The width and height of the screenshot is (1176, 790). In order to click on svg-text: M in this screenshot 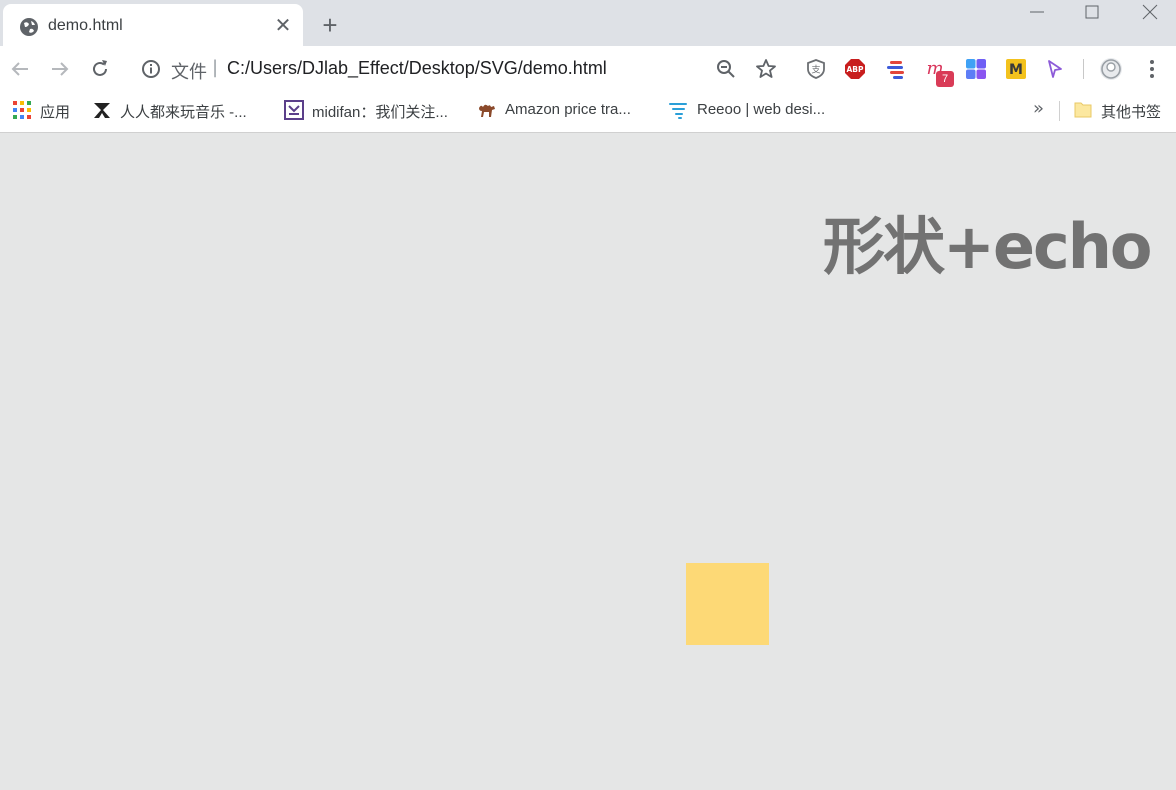, I will do `click(1016, 70)`.